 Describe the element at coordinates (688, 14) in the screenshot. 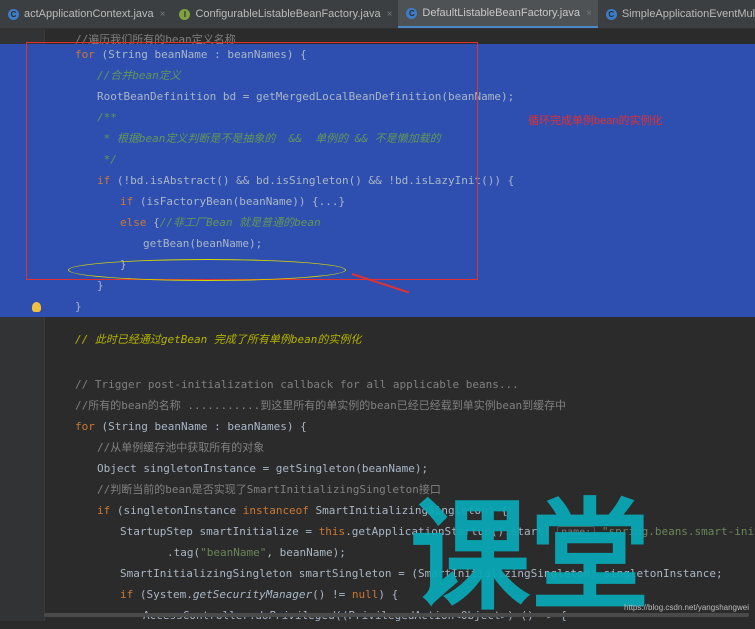

I see `tab-label: SimpleApplicationEventMulticaster.java` at that location.